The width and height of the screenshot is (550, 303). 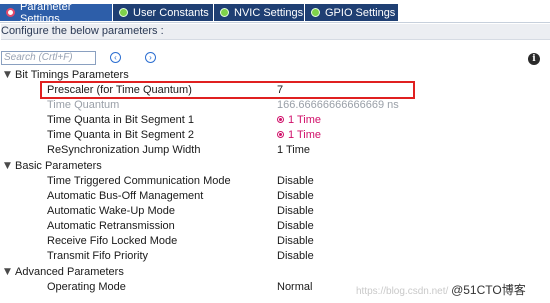 What do you see at coordinates (125, 196) in the screenshot?
I see `param-name: Automatic Bus-Off Management` at bounding box center [125, 196].